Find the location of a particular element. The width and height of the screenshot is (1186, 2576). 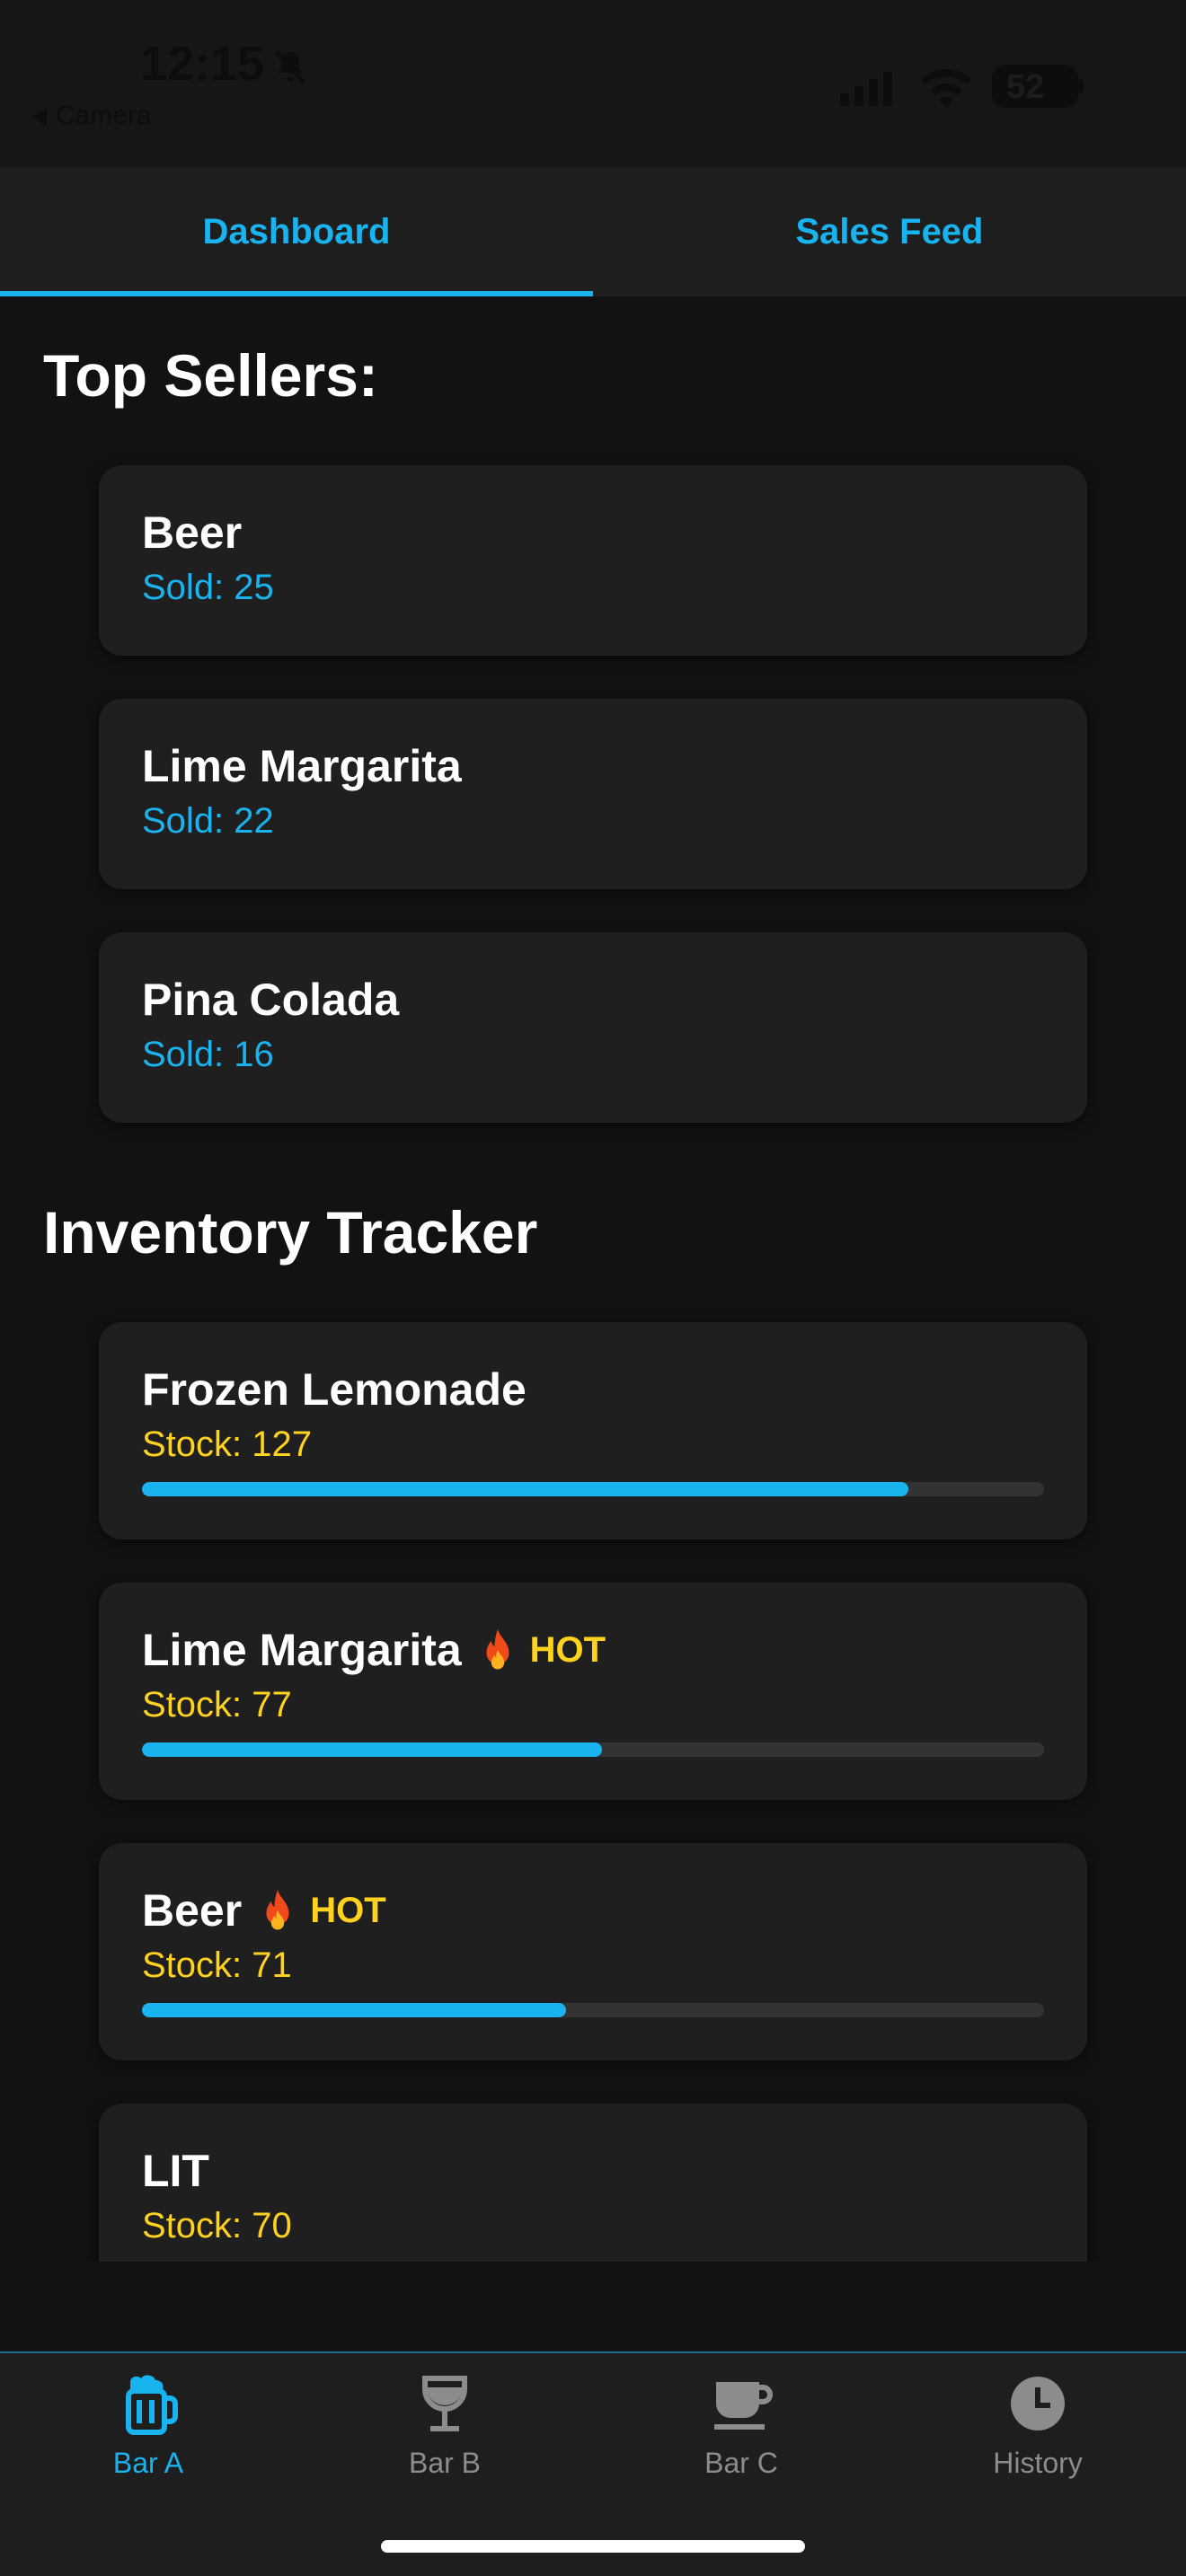

inventory-item-label: Beer is located at coordinates (192, 1910).